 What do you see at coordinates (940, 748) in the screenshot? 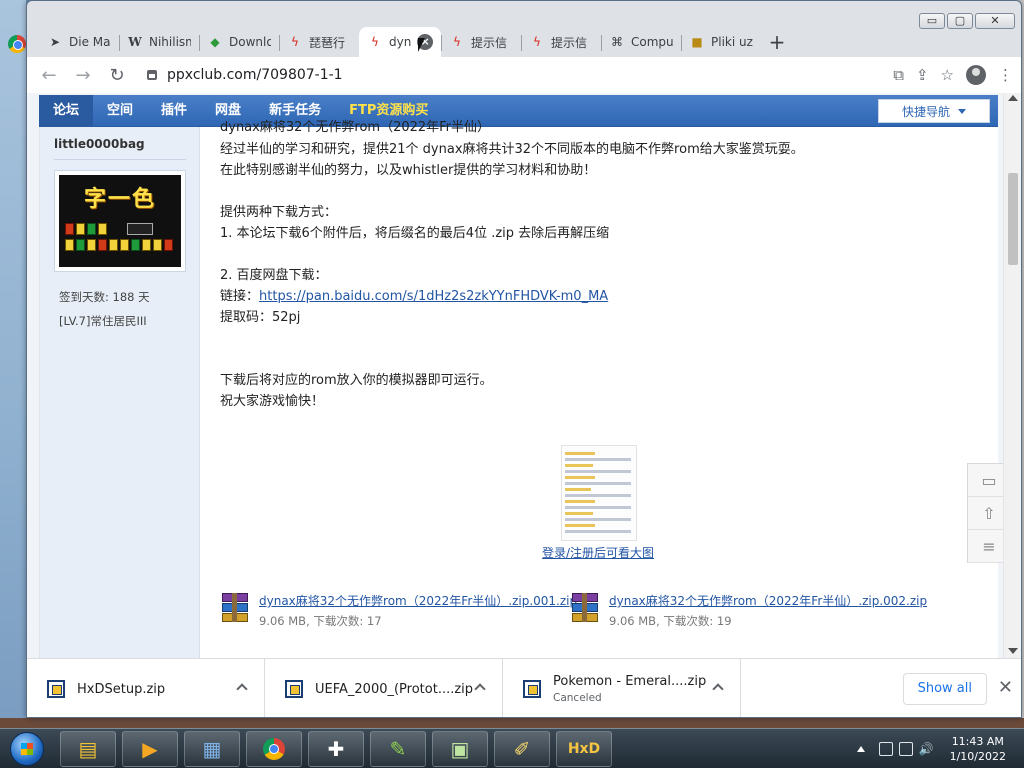
I see `system-tray: 🔊 11:43 AM 1/10/2022` at bounding box center [940, 748].